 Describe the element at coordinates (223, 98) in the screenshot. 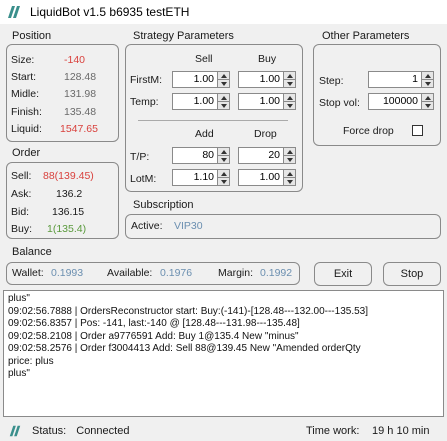

I see `temp-sell-up-icon` at that location.